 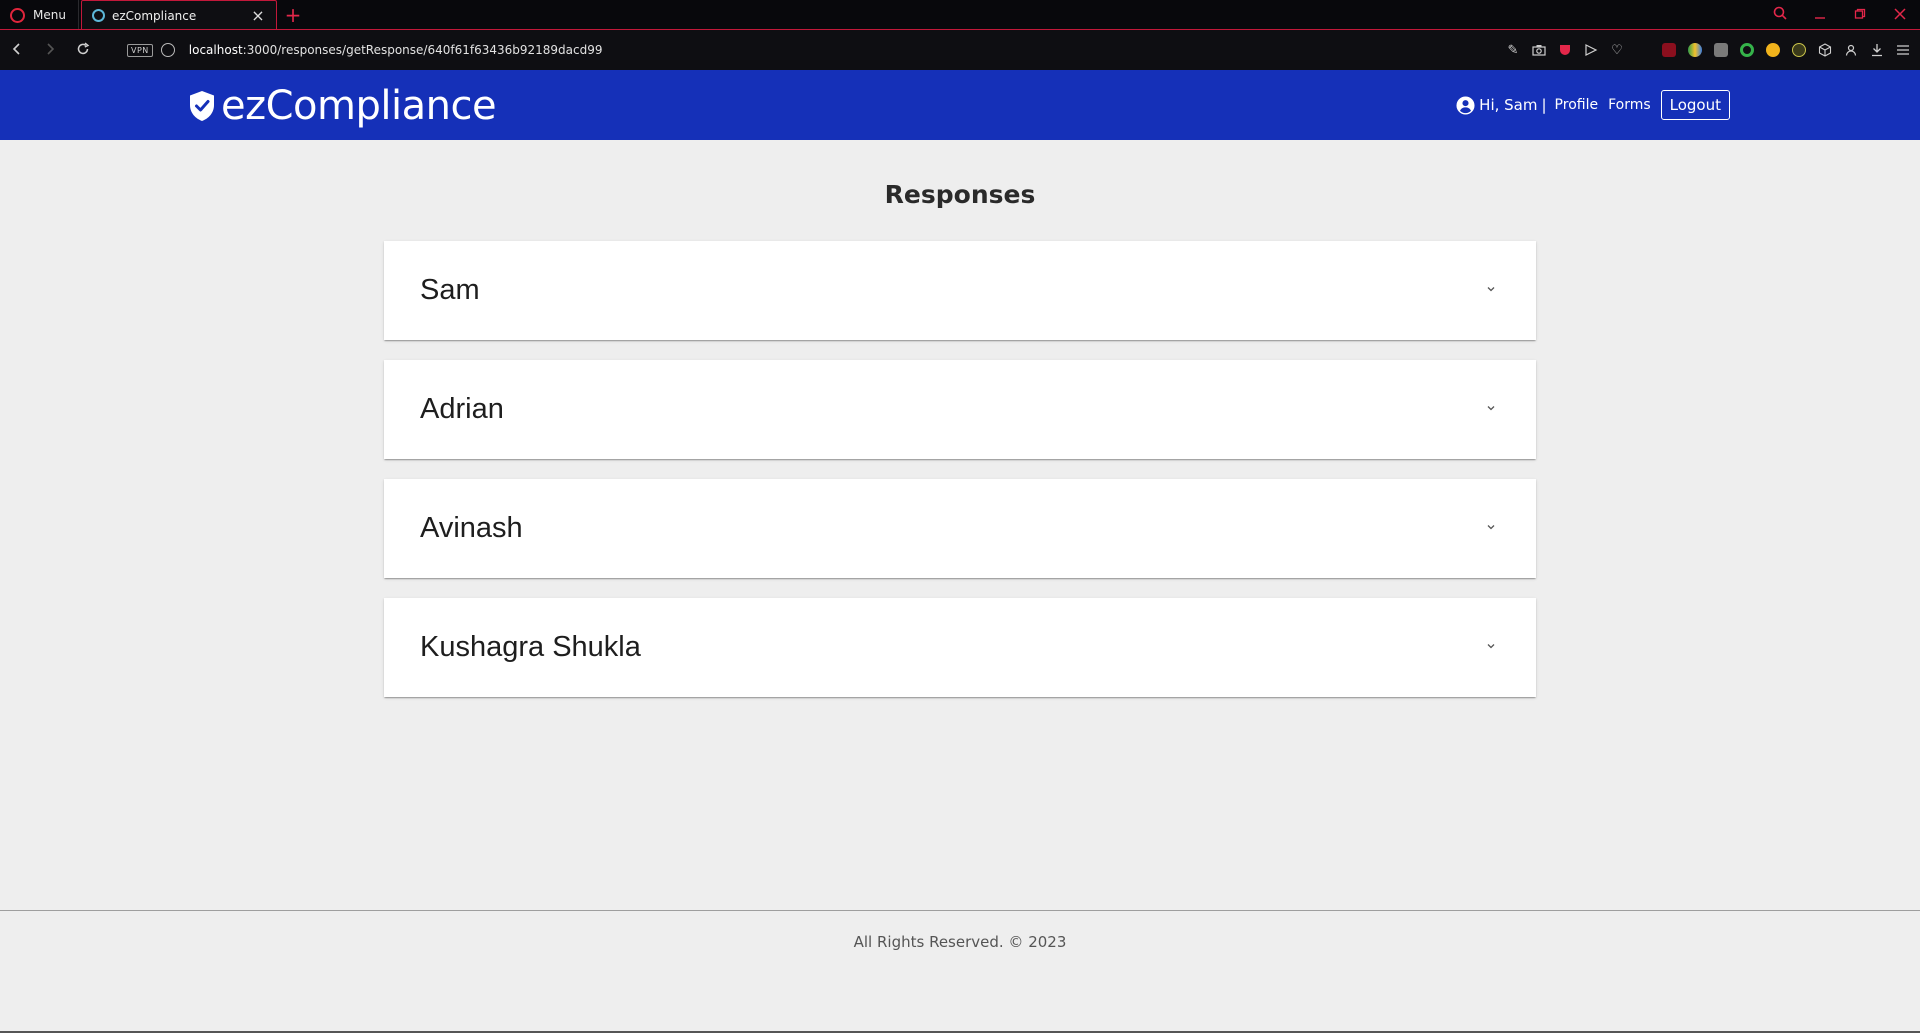 I want to click on profile-icon, so click(x=1851, y=50).